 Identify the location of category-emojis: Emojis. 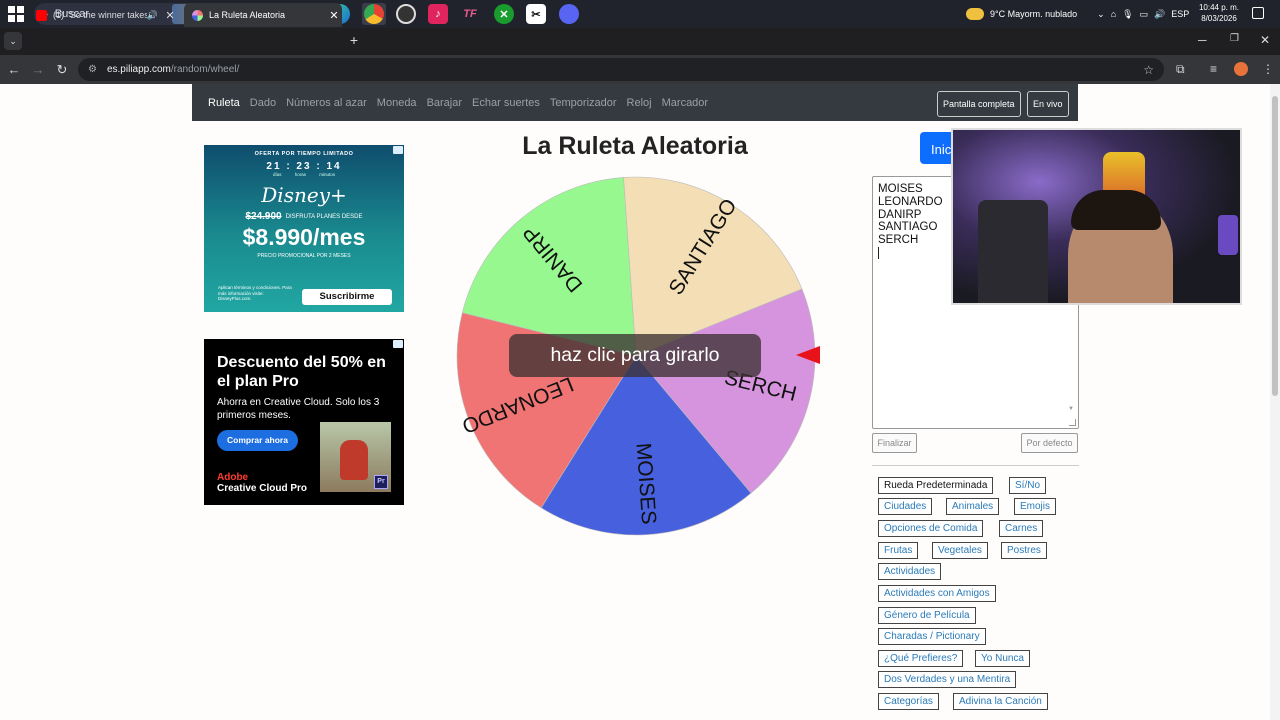
(1035, 506).